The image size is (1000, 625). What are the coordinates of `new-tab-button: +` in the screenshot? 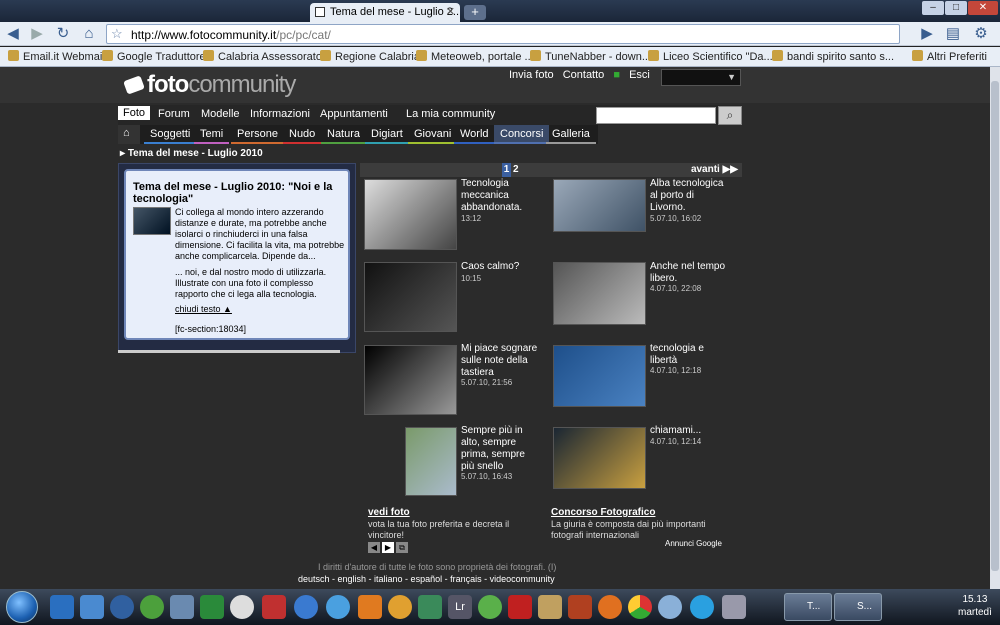 It's located at (475, 12).